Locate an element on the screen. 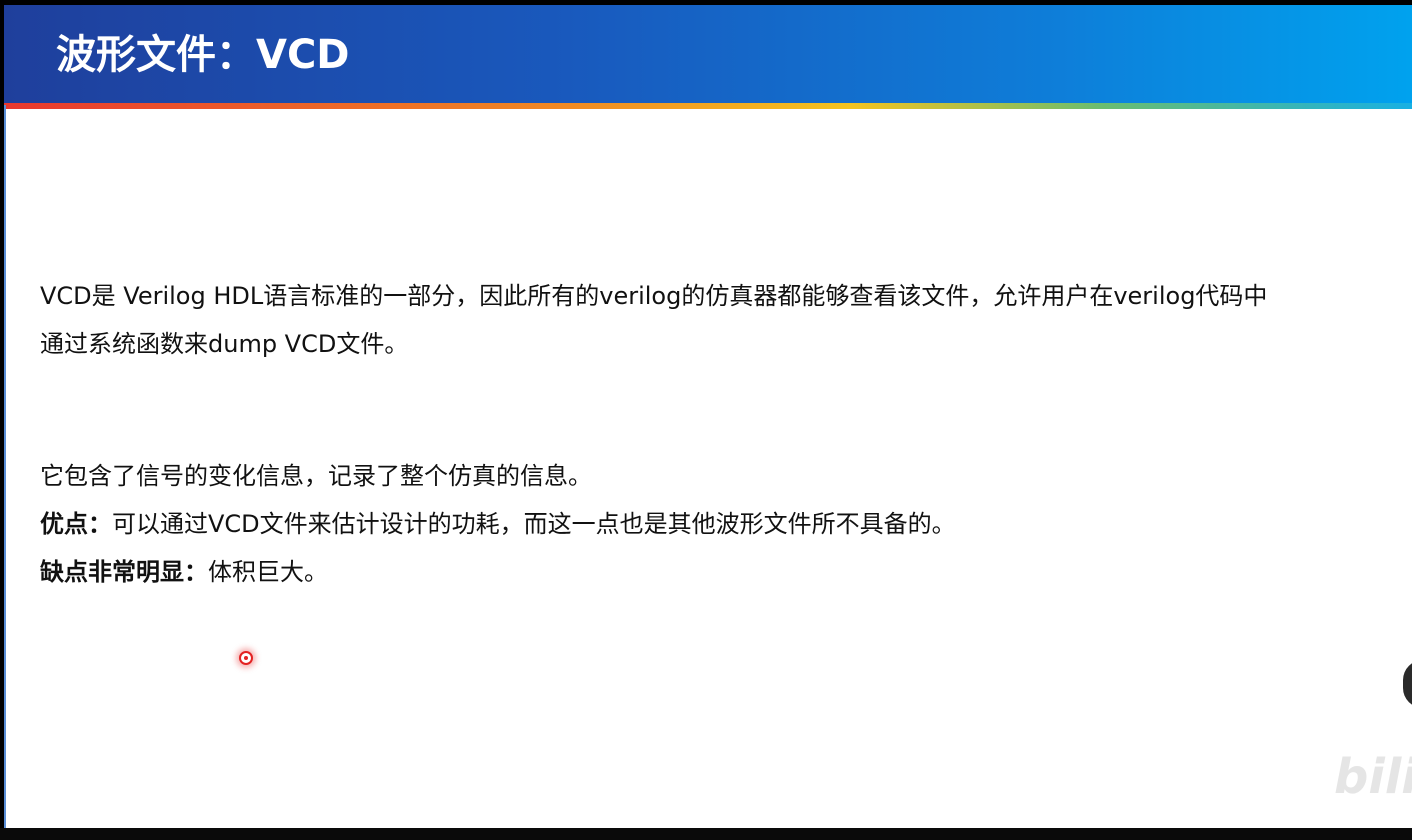 The height and width of the screenshot is (840, 1412). laser-pointer-icon is located at coordinates (246, 658).